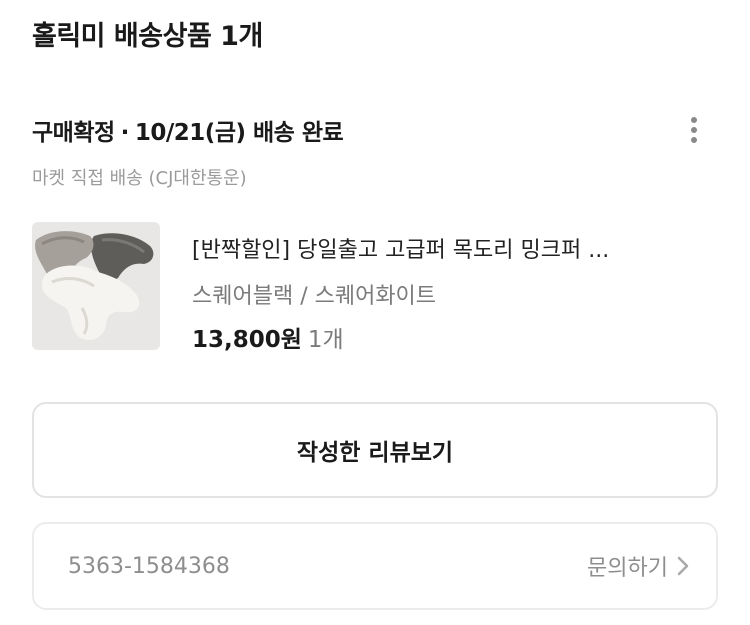 The height and width of the screenshot is (625, 750). I want to click on fur-scarf-photo-icon, so click(96, 286).